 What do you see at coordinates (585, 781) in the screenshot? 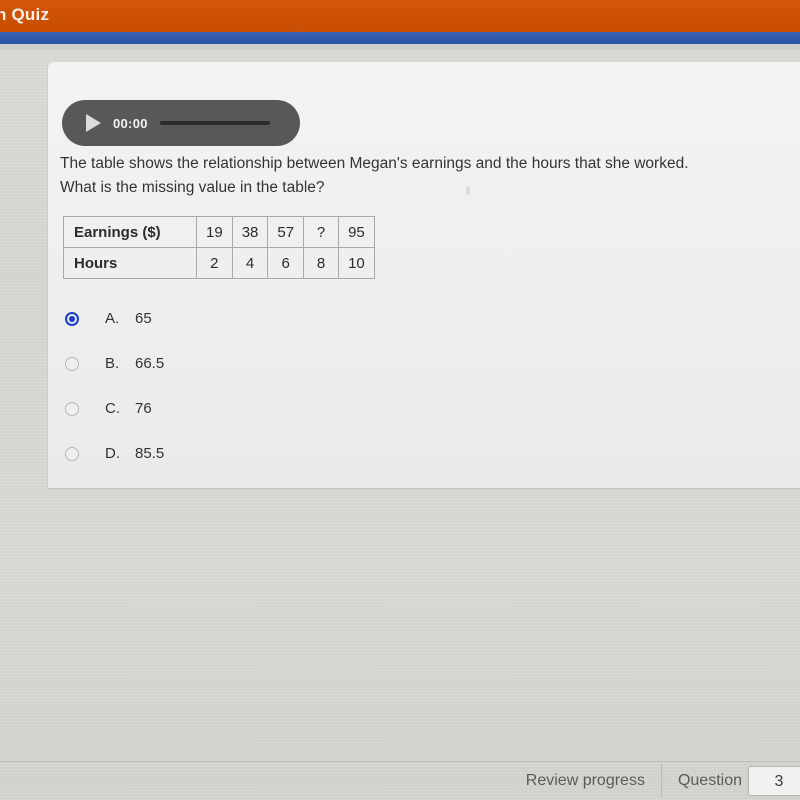
I see `review-progress-button: Review progress` at bounding box center [585, 781].